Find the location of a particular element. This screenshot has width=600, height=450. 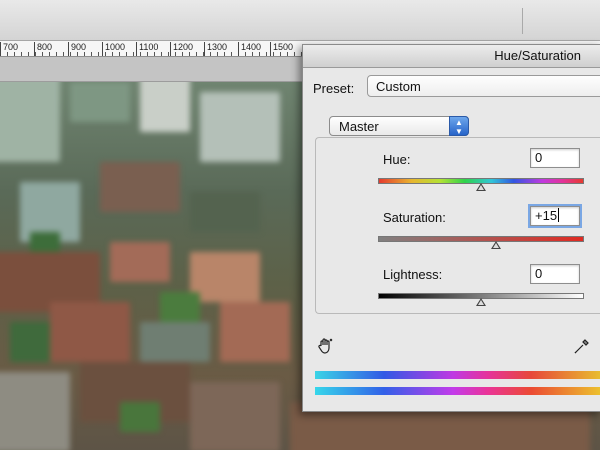

top-toolbar is located at coordinates (300, 20).